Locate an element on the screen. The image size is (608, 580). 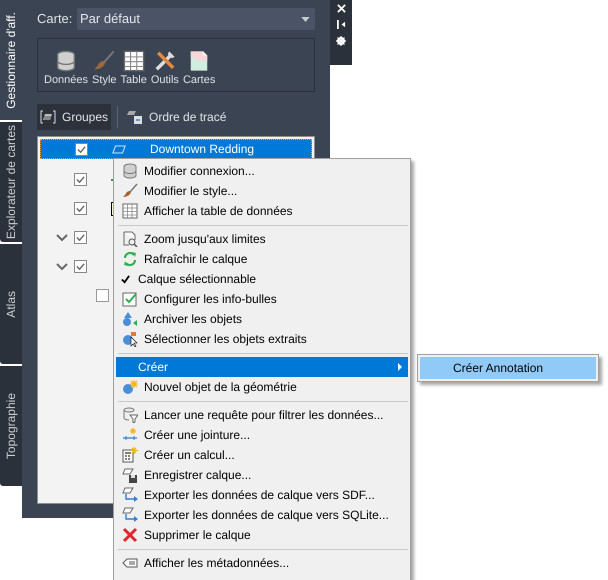
filter-icon is located at coordinates (130, 415).